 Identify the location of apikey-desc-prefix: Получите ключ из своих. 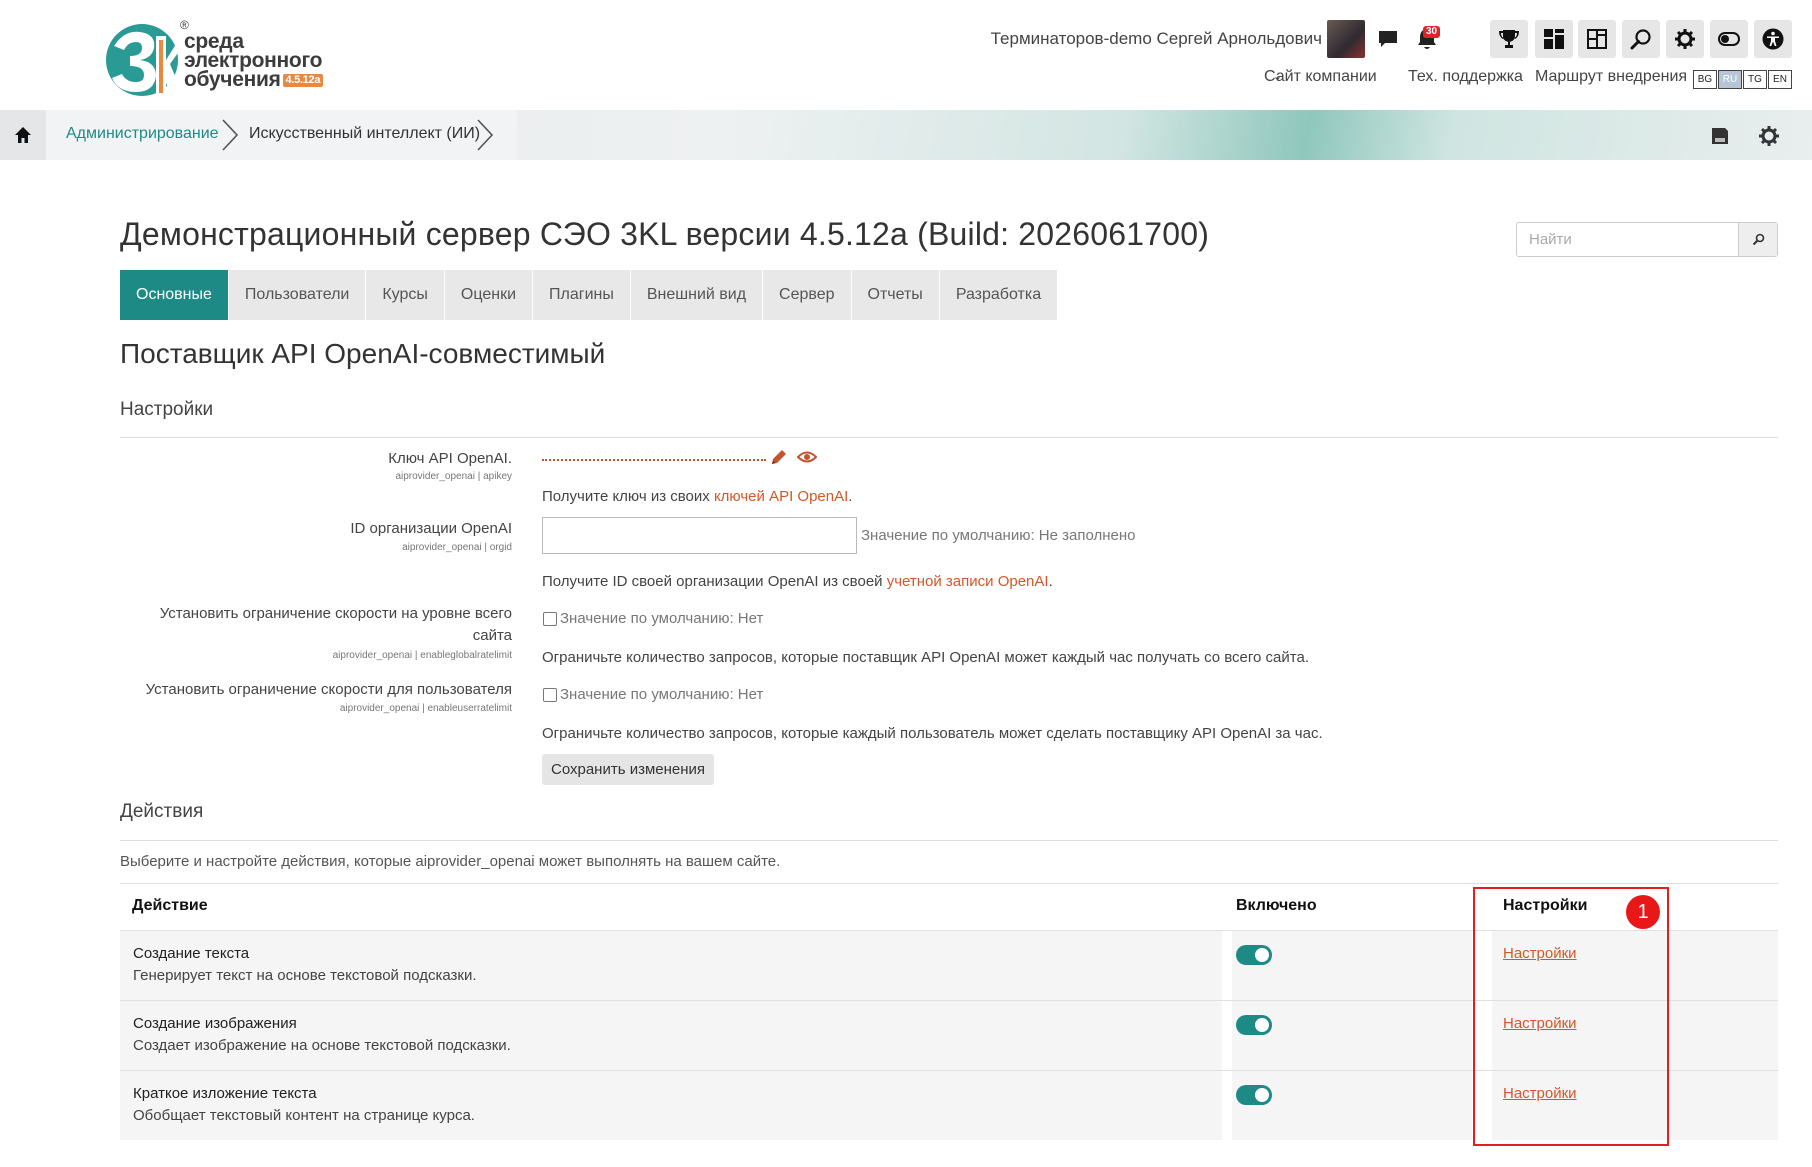
(628, 496).